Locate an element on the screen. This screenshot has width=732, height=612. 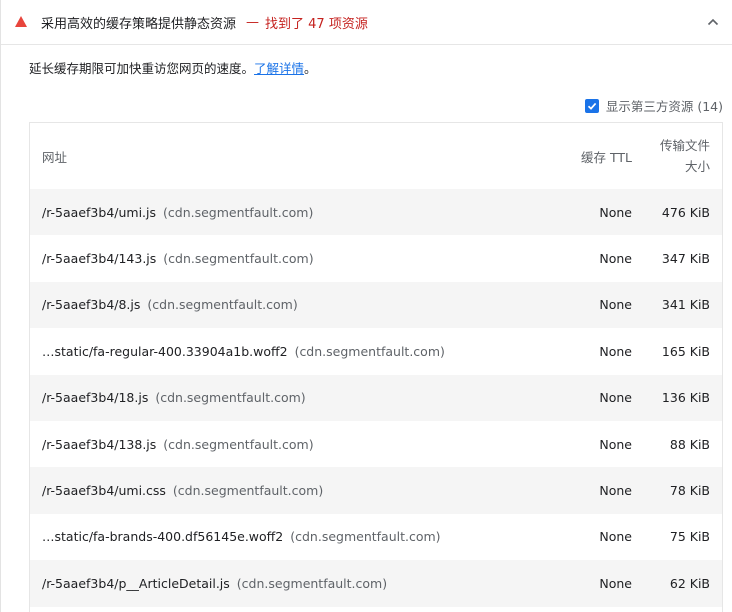
transfer-size-cell: 75 KiB is located at coordinates (689, 537).